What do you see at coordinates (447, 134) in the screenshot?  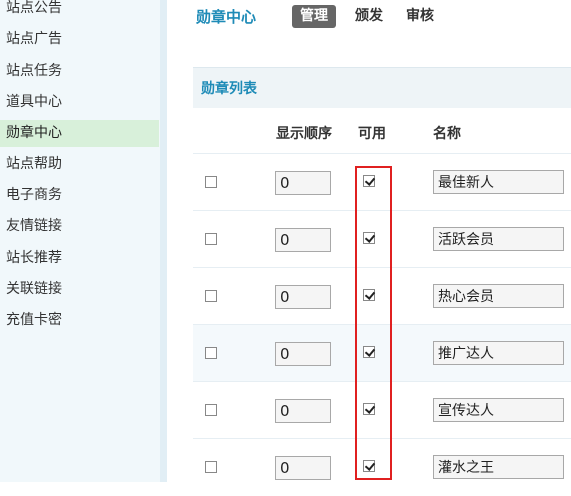 I see `column-header-name: 名称` at bounding box center [447, 134].